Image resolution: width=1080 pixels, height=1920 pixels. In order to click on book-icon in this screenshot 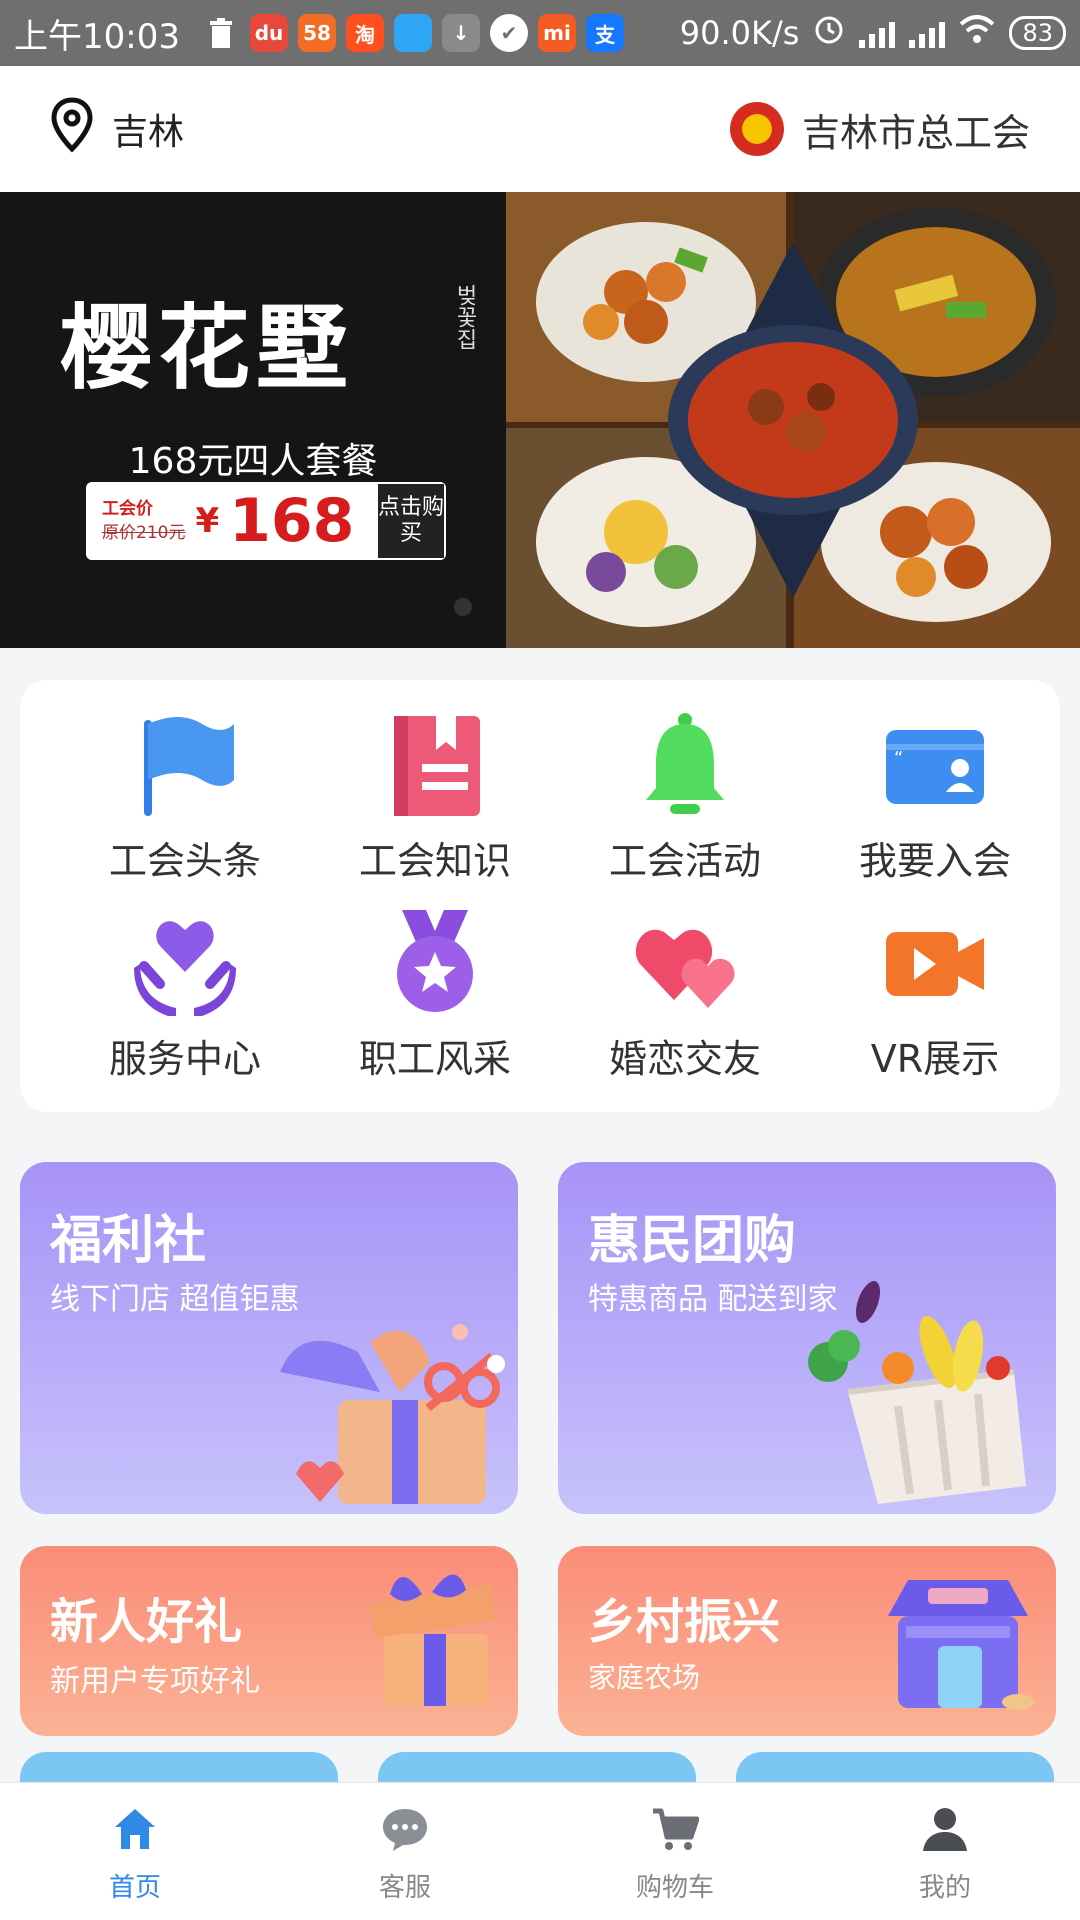, I will do `click(435, 765)`.